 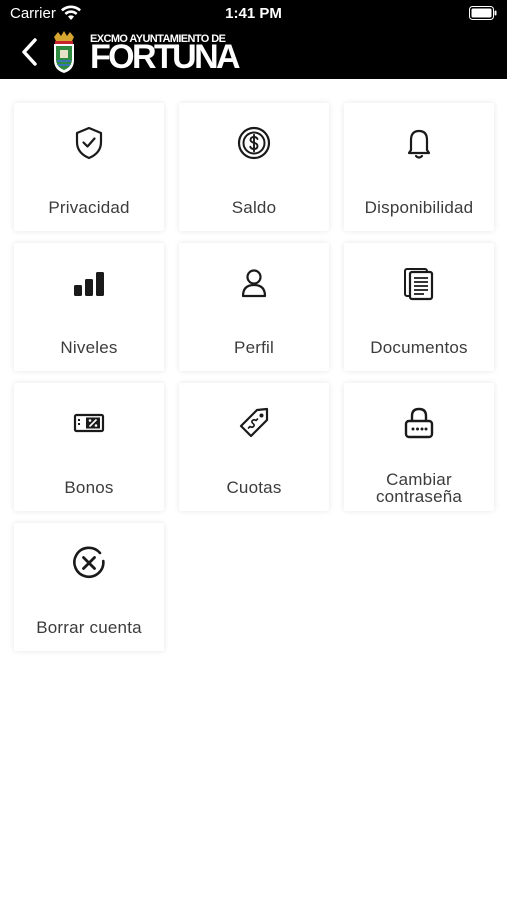 What do you see at coordinates (483, 13) in the screenshot?
I see `battery-icon` at bounding box center [483, 13].